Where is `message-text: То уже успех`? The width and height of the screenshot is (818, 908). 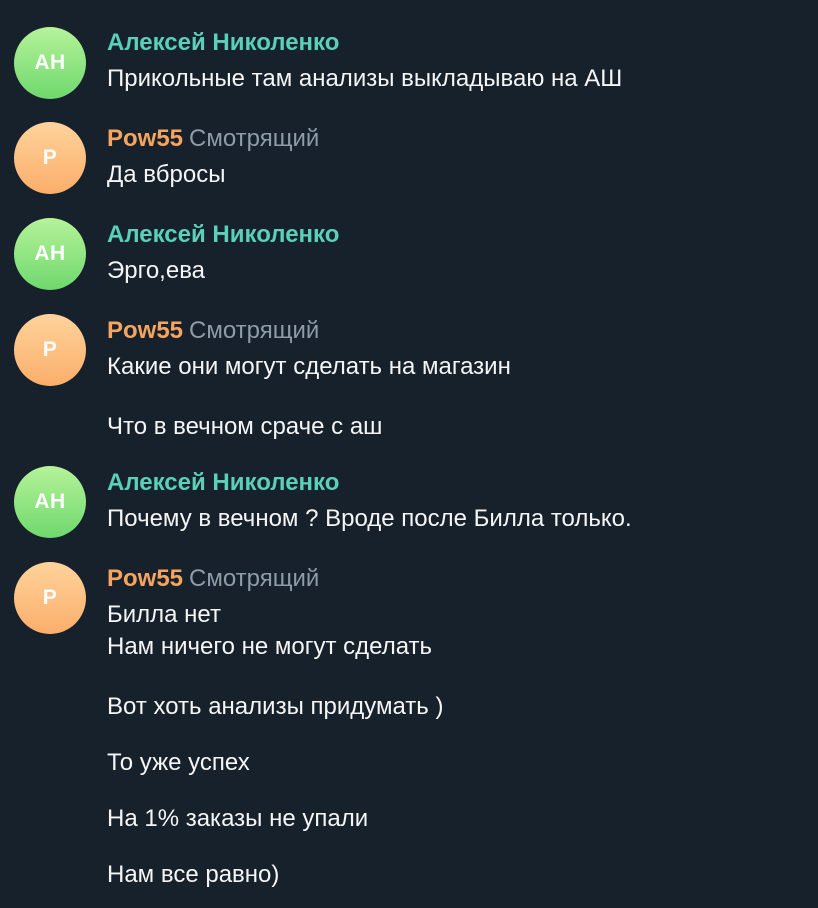
message-text: То уже успех is located at coordinates (178, 762).